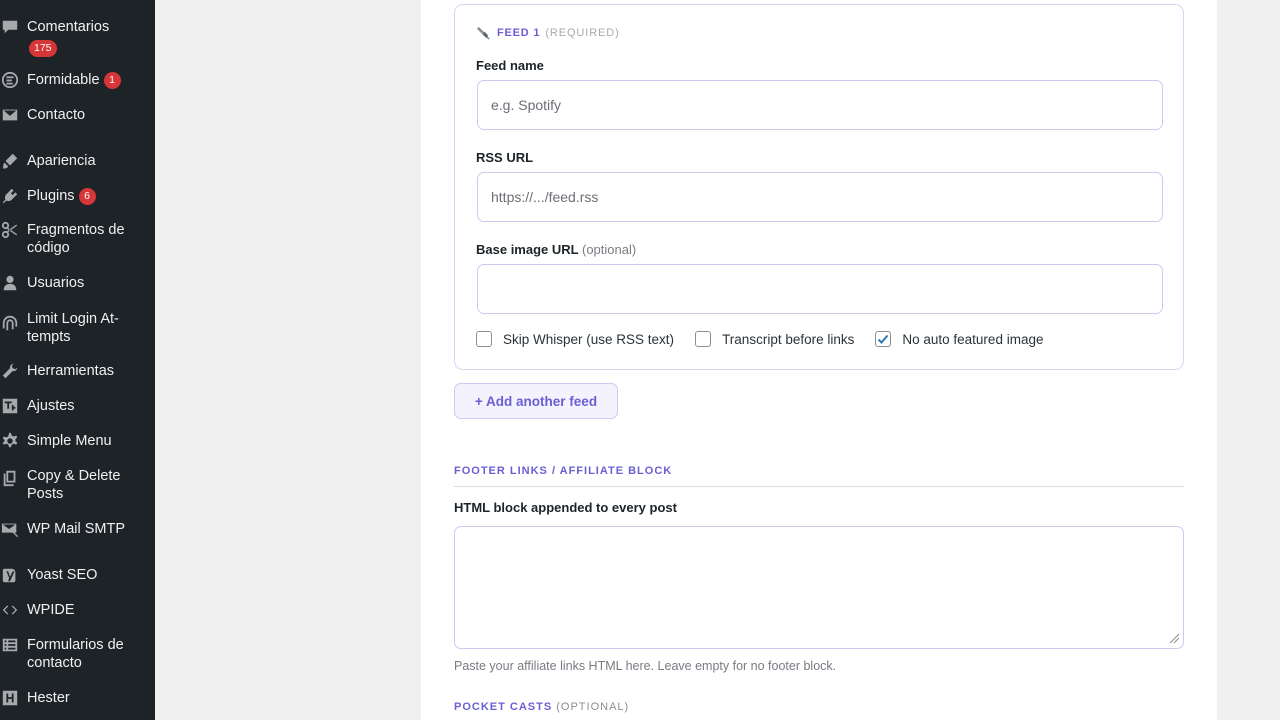 Image resolution: width=1280 pixels, height=720 pixels. I want to click on sidebar-item-label: Comentarios, so click(68, 27).